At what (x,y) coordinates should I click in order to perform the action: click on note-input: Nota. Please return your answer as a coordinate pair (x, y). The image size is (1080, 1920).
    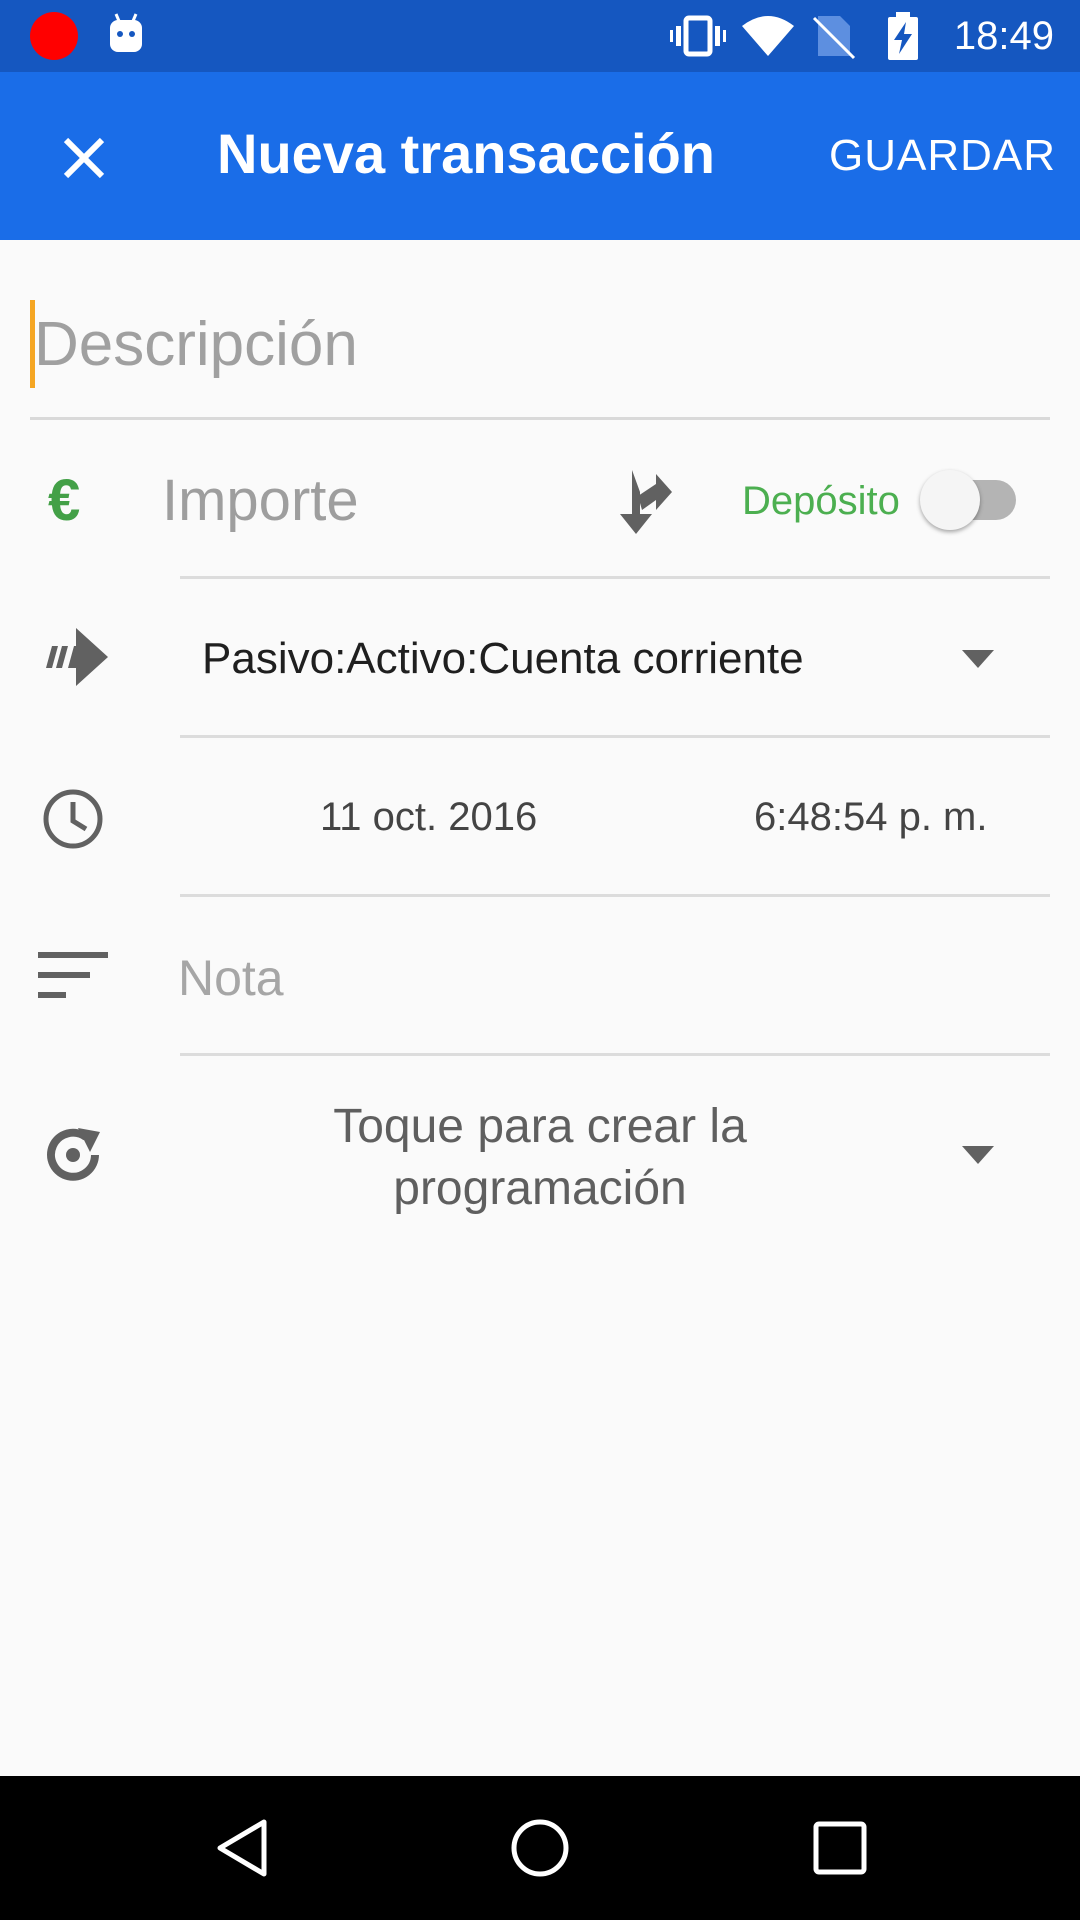
    Looking at the image, I should click on (231, 978).